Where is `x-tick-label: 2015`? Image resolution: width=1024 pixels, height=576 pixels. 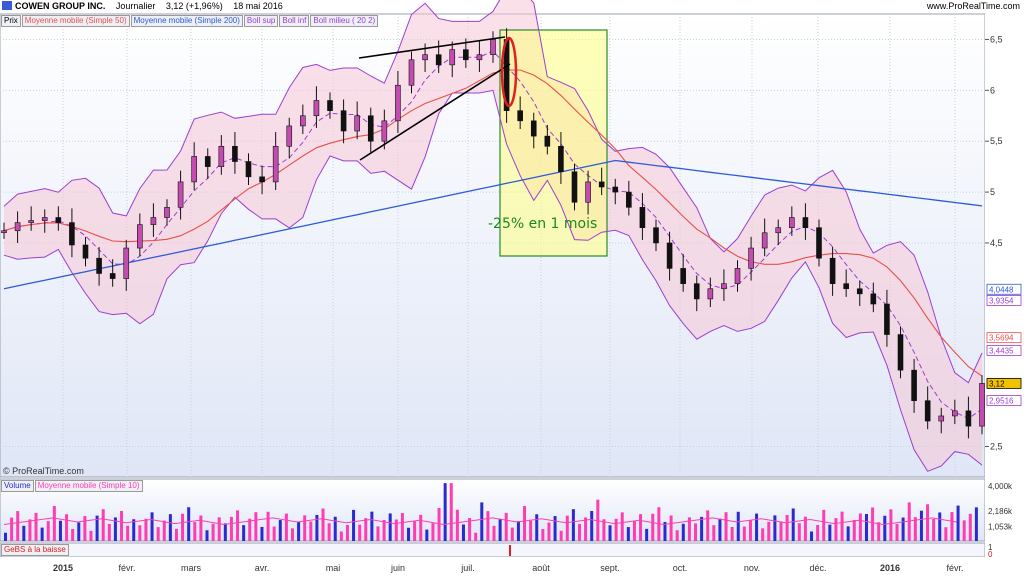
x-tick-label: 2015 is located at coordinates (63, 568).